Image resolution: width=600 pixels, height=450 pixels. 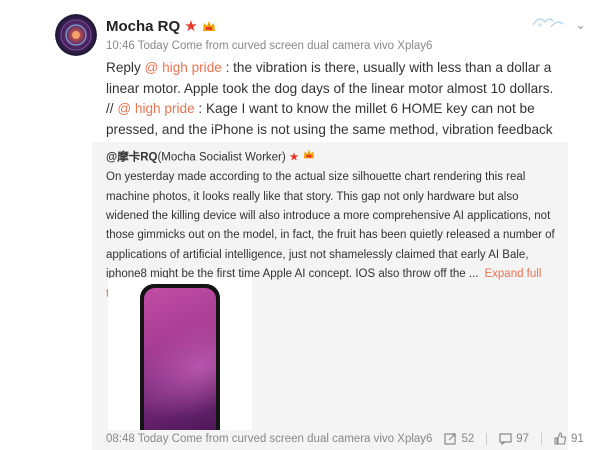 What do you see at coordinates (577, 438) in the screenshot?
I see `like-count: 91` at bounding box center [577, 438].